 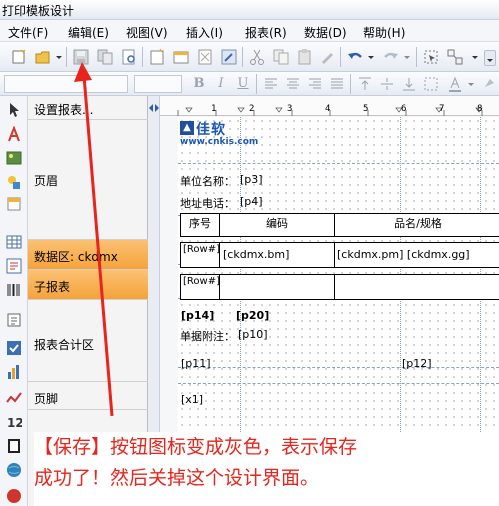 I want to click on collapse-arrows-icon, so click(x=154, y=109).